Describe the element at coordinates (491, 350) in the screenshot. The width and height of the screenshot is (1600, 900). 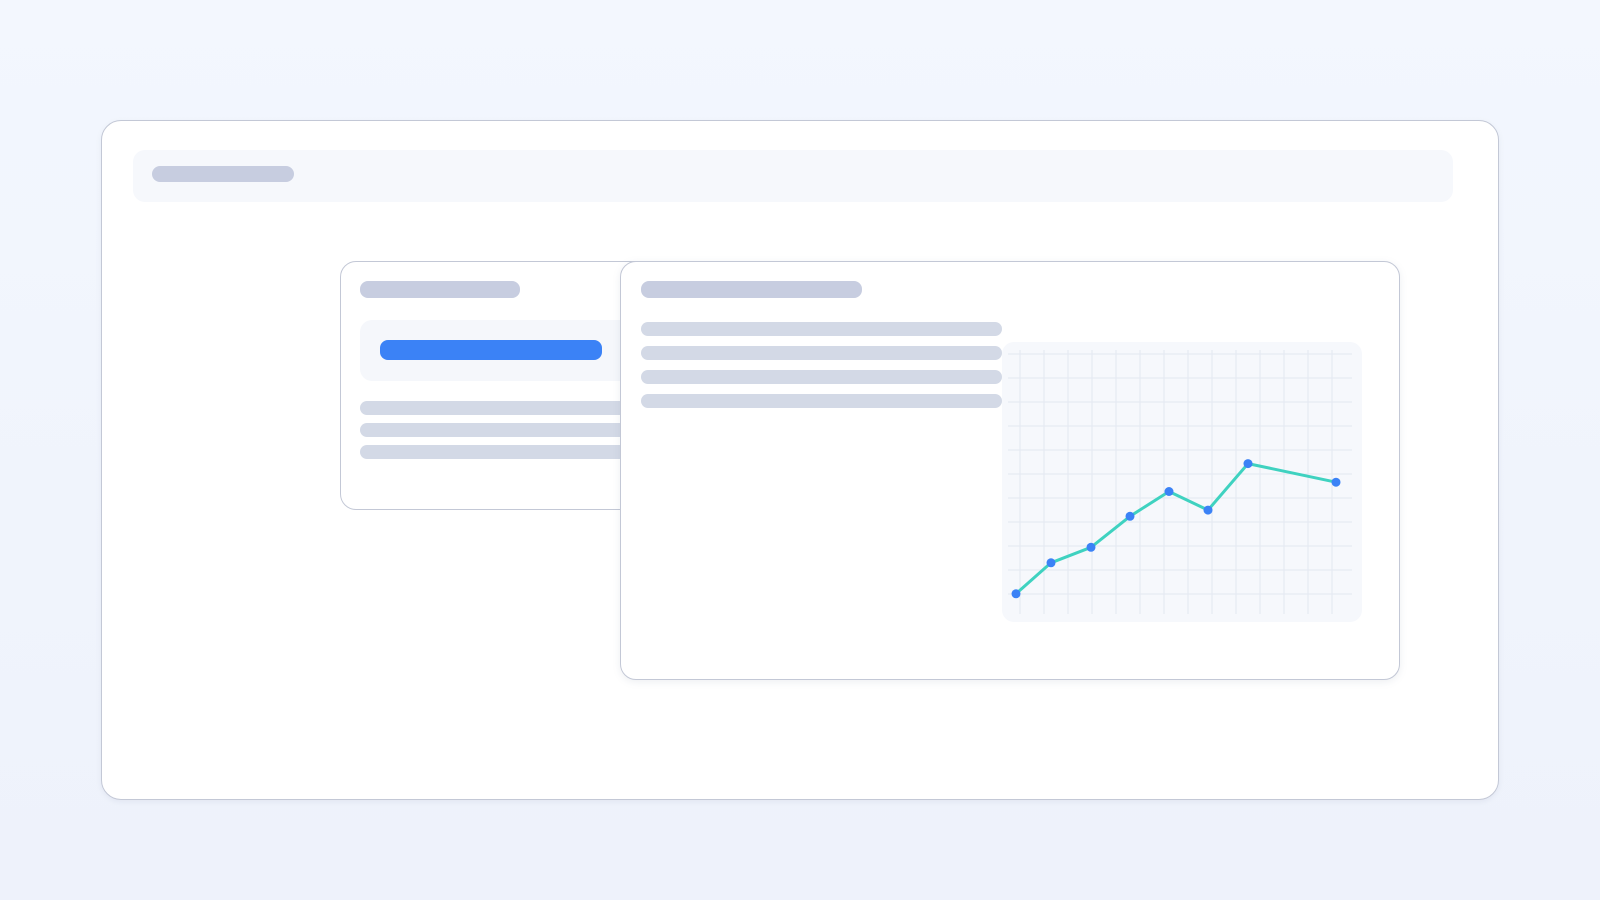
I see `primary-button` at that location.